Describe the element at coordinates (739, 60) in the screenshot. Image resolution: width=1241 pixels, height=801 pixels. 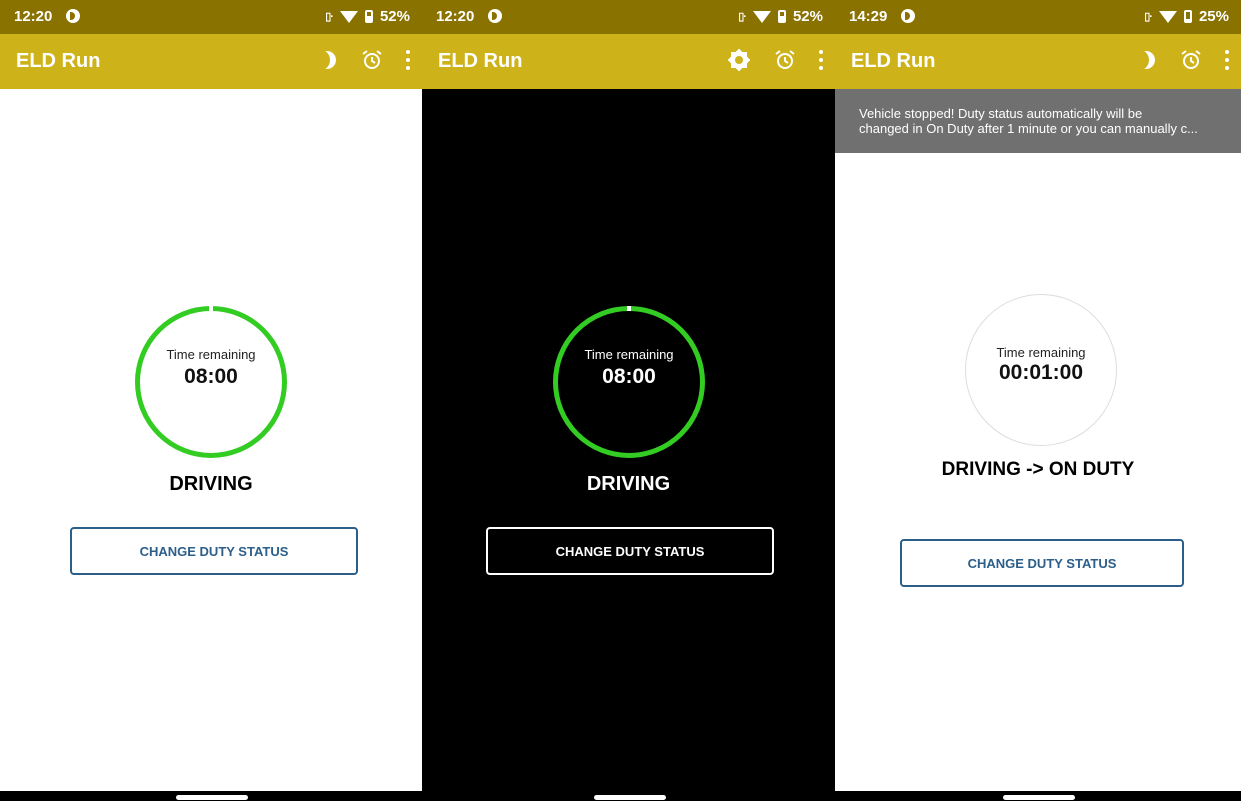
I see `sun-icon` at that location.